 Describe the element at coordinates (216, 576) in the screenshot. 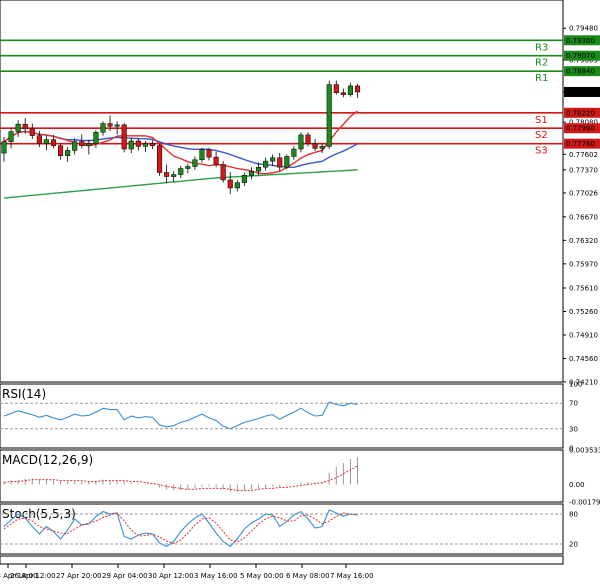

I see `time-tick-label: 3 May 16:00` at that location.